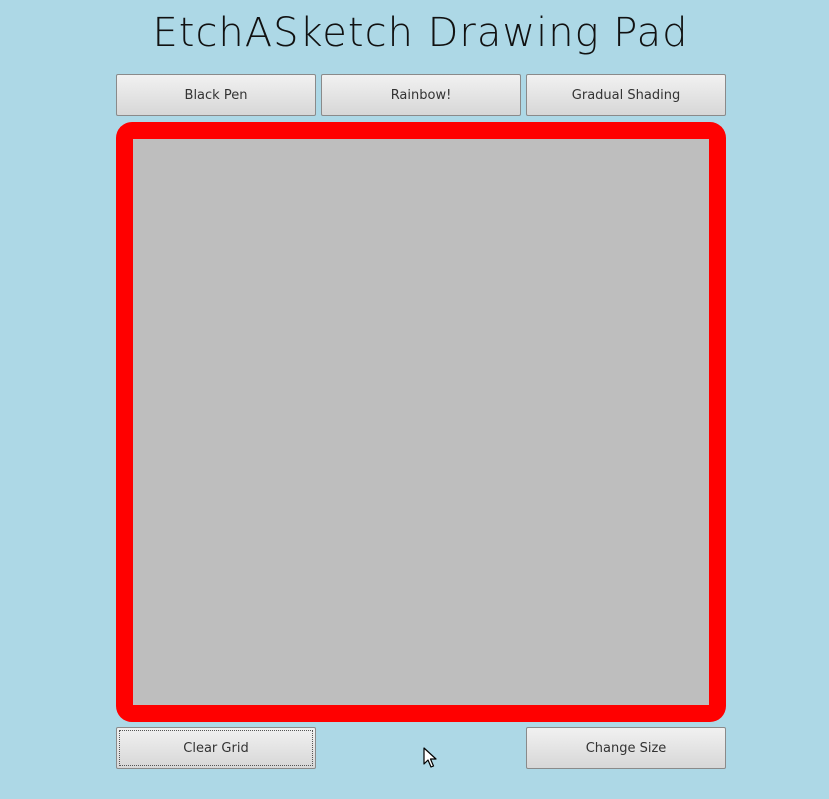 This screenshot has height=799, width=829. I want to click on gradual-shading-button: Gradual Shading, so click(626, 95).